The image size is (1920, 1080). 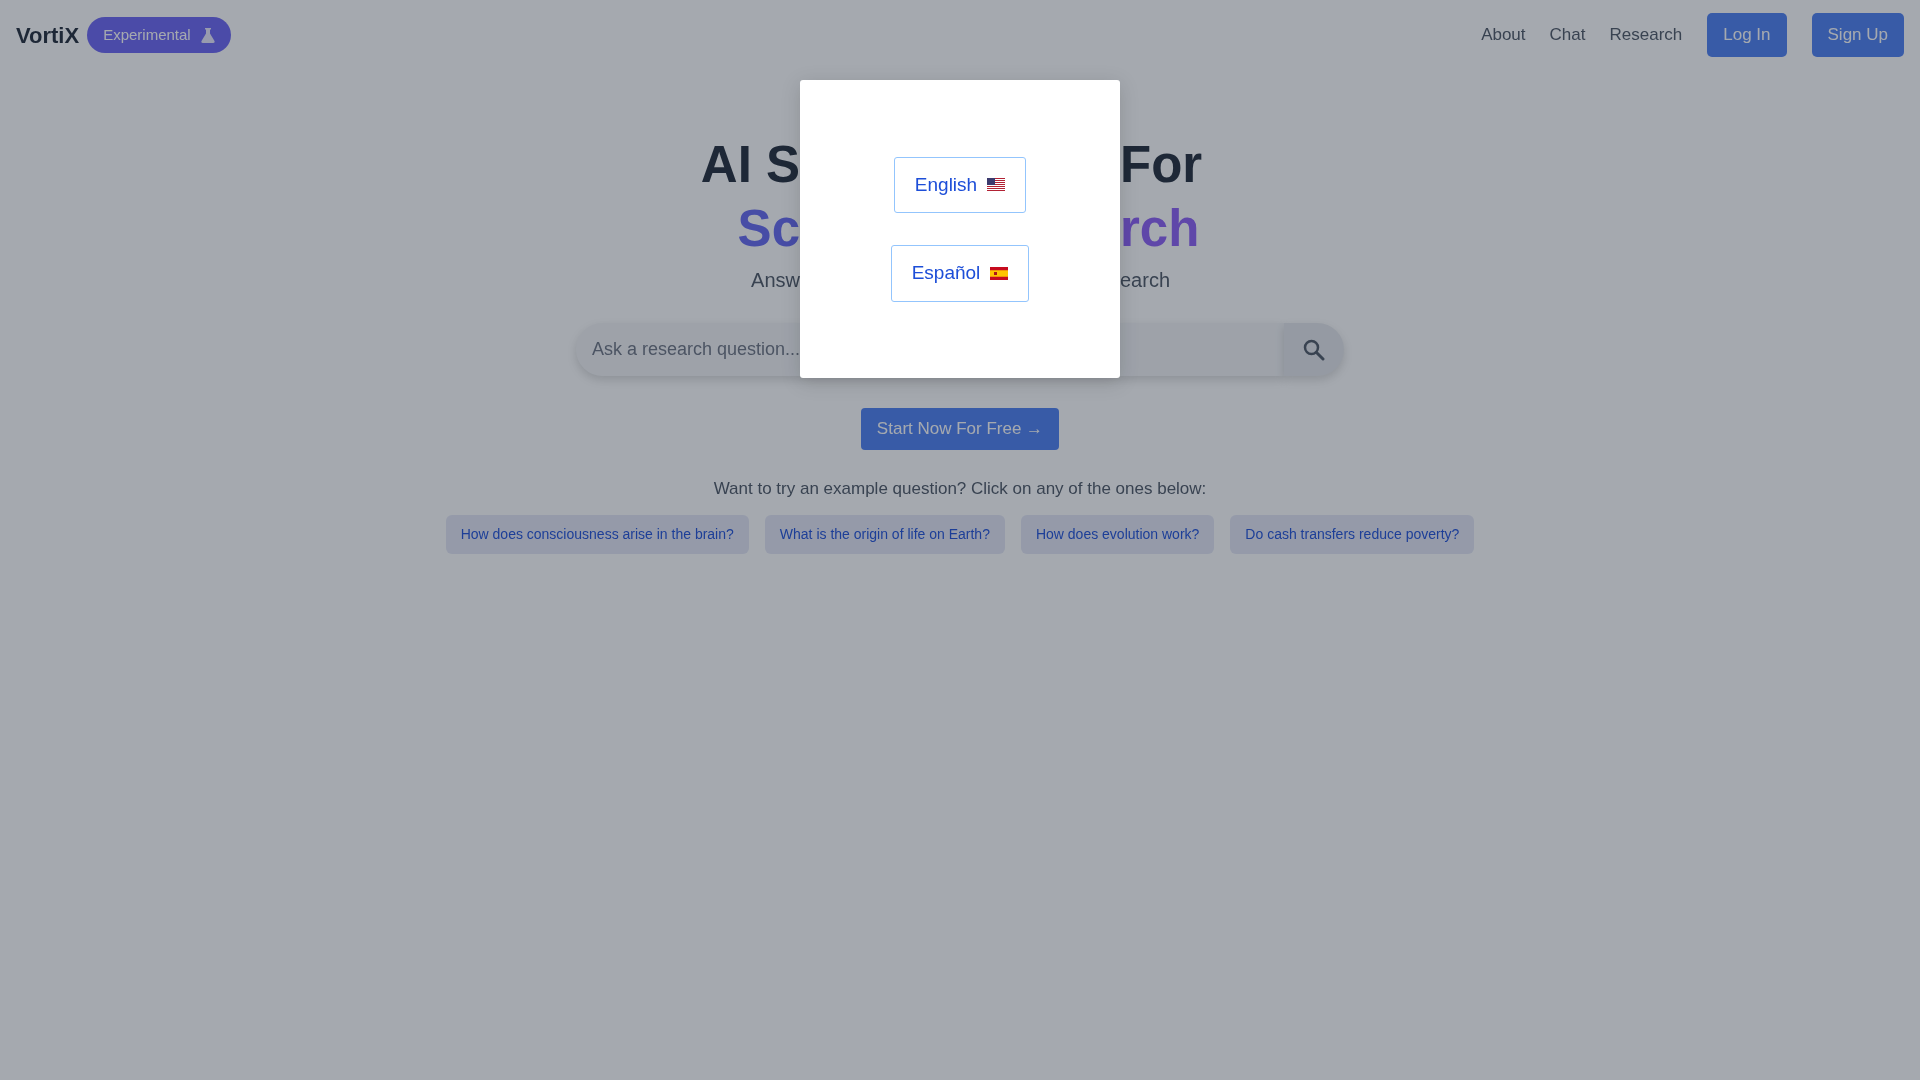 What do you see at coordinates (1352, 534) in the screenshot?
I see `example-question-button: Do cash transfers reduce poverty?` at bounding box center [1352, 534].